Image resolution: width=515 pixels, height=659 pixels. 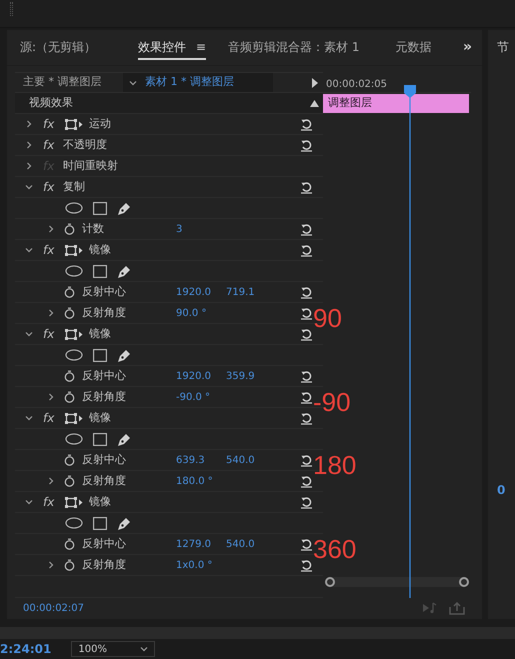 What do you see at coordinates (201, 565) in the screenshot?
I see `param-value: 1x0.0 °` at bounding box center [201, 565].